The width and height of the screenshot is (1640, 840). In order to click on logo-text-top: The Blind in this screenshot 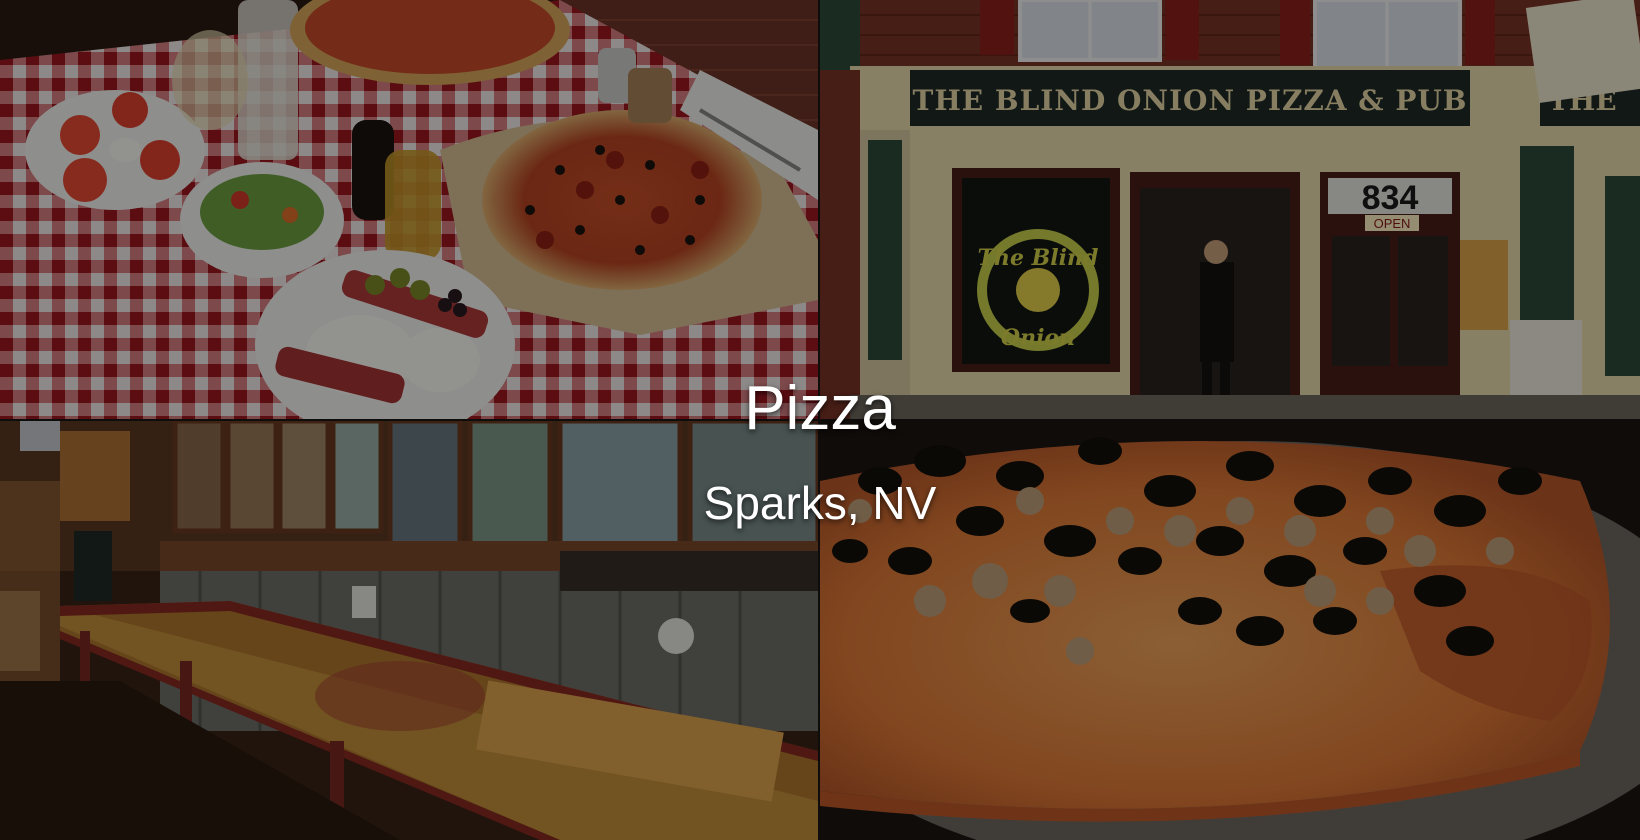, I will do `click(1038, 258)`.